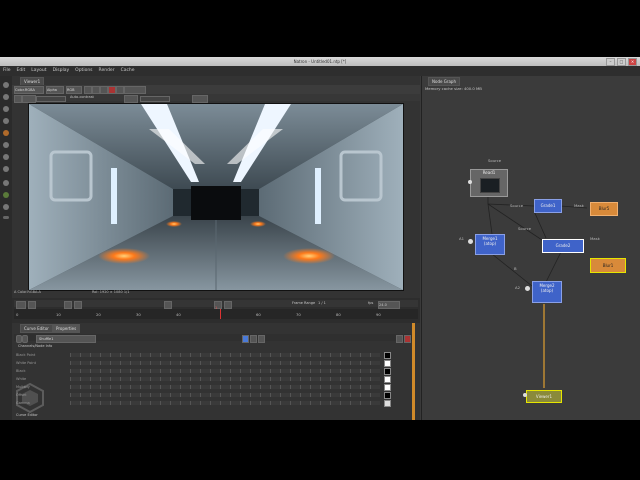  I want to click on gain-icon, so click(18, 99).